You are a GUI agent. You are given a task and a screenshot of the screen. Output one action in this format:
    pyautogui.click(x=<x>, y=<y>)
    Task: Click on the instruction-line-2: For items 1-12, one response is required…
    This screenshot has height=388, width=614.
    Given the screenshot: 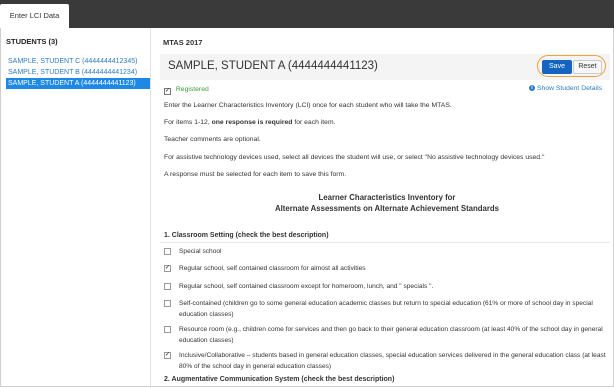 What is the action you would take?
    pyautogui.click(x=250, y=122)
    